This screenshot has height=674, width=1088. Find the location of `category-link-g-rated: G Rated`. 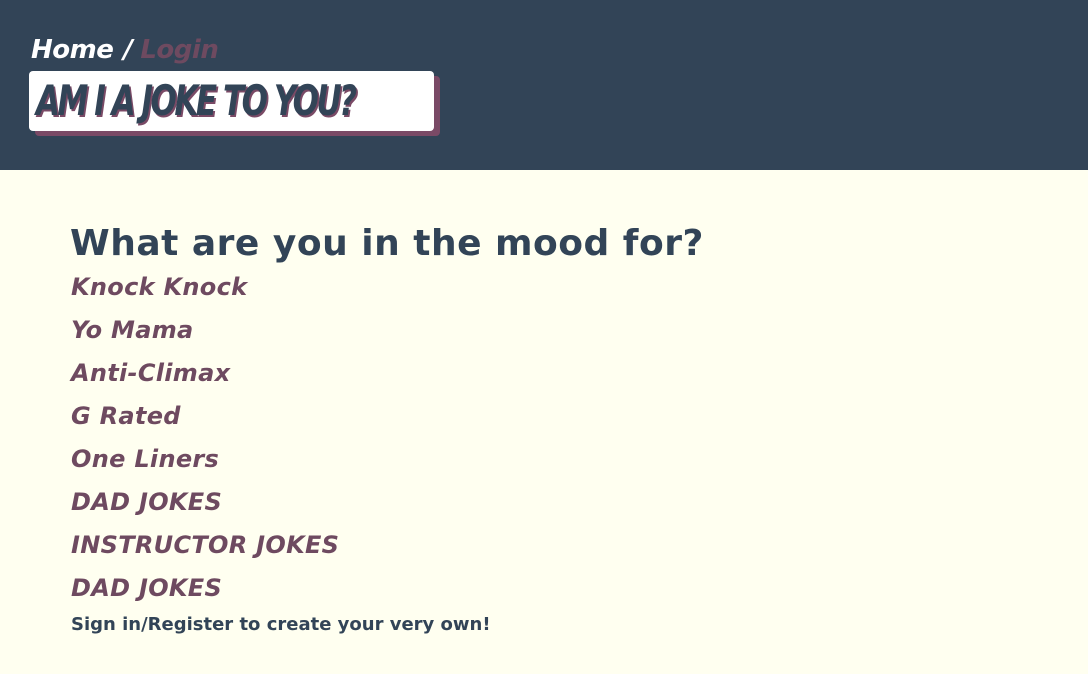

category-link-g-rated: G Rated is located at coordinates (126, 416).